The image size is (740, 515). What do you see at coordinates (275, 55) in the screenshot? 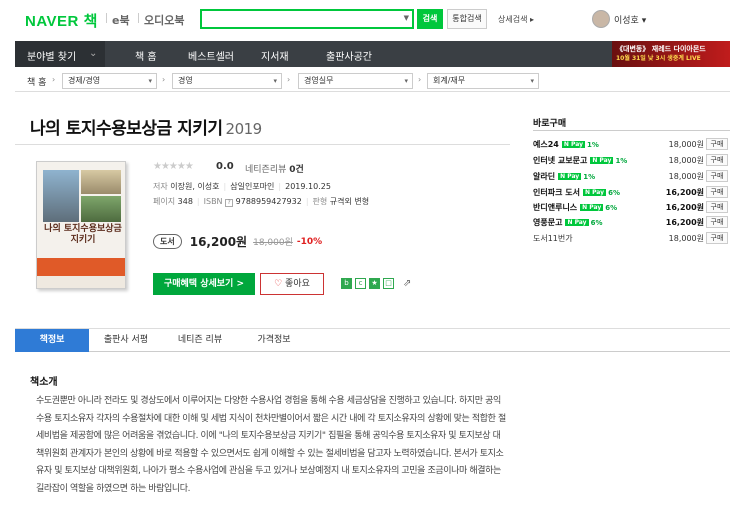
I see `nav-item-library: 지서재` at bounding box center [275, 55].